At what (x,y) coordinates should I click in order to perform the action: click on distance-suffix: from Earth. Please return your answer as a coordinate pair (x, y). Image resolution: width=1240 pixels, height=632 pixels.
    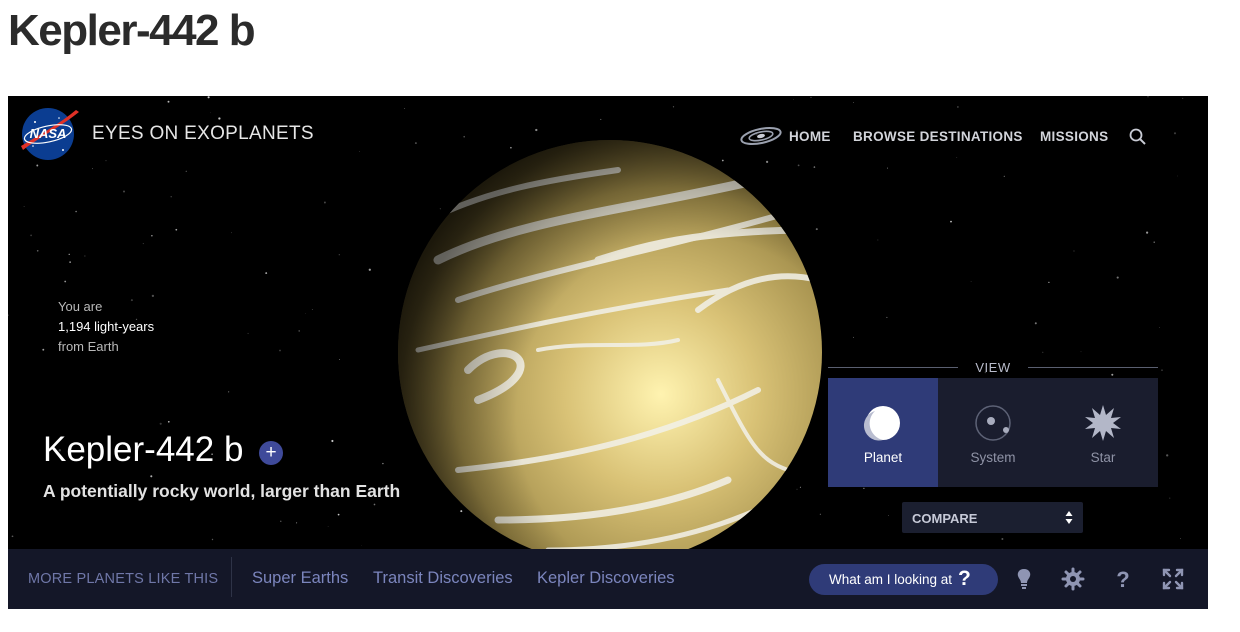
    Looking at the image, I should click on (88, 346).